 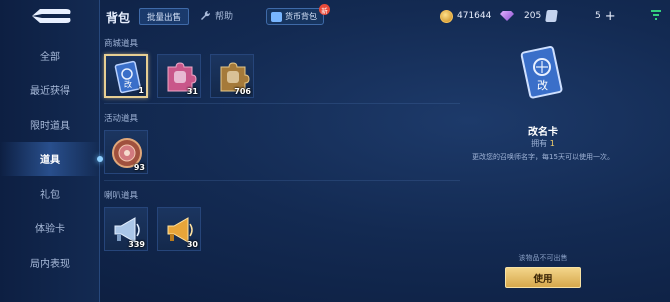 I want to click on sidebar-item-label: 道具, so click(x=50, y=161).